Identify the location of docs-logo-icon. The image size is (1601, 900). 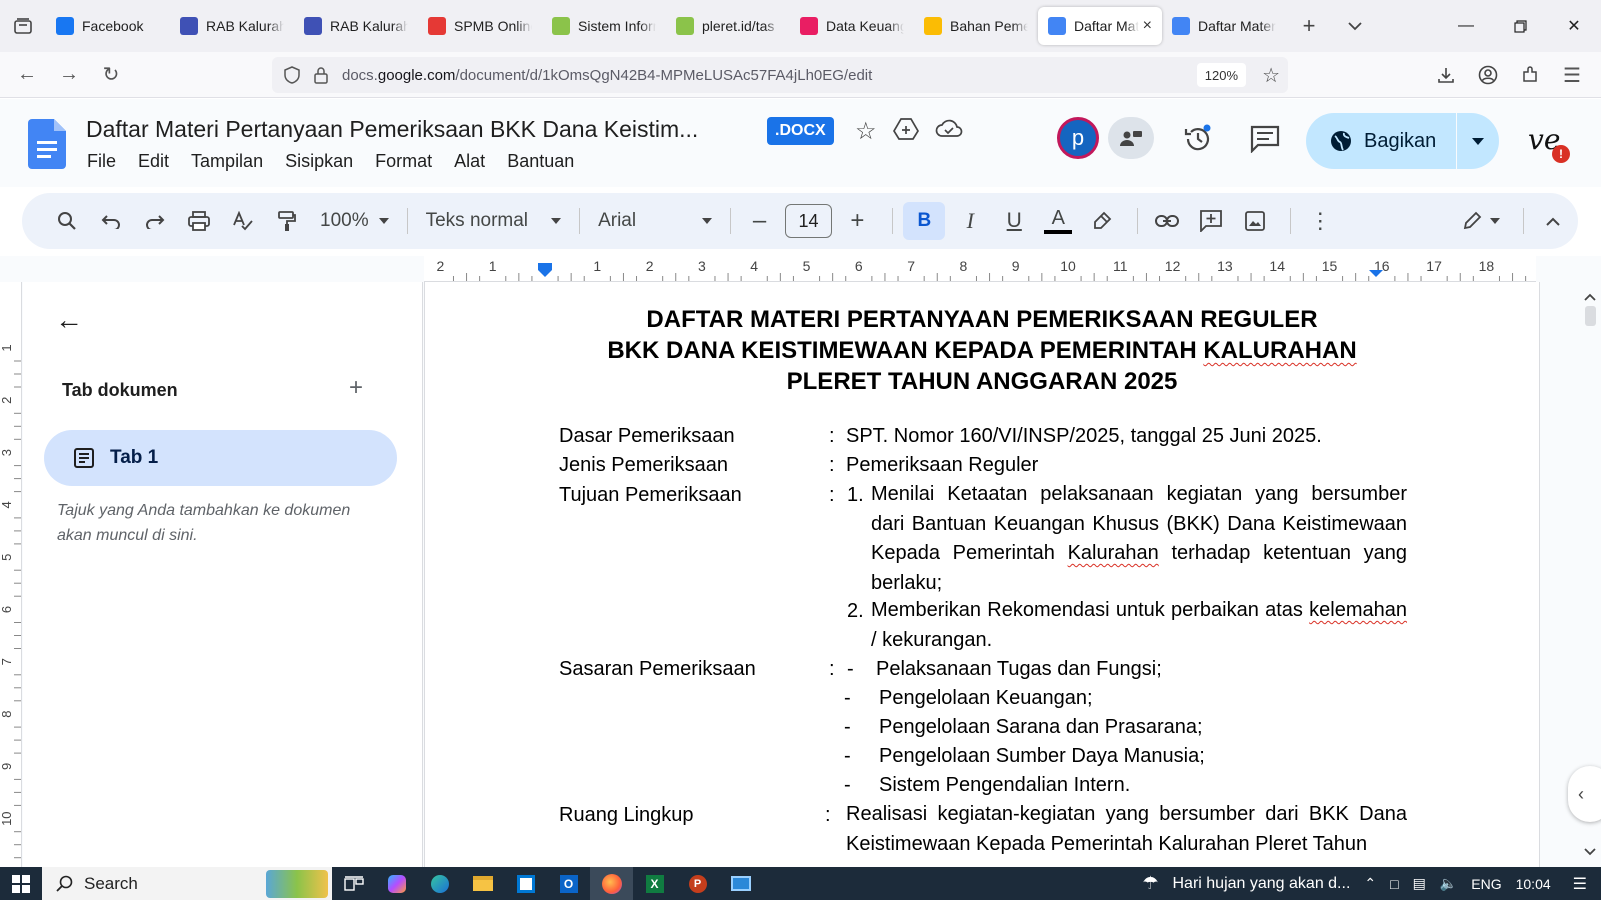
(47, 144).